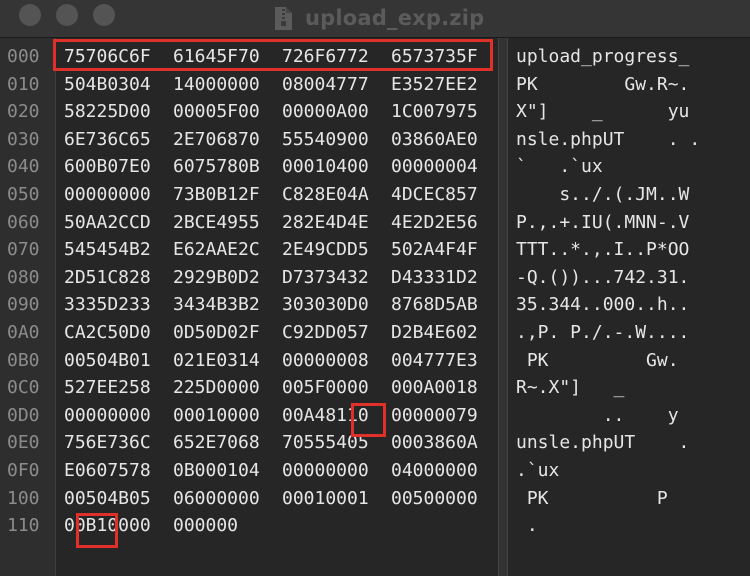 Image resolution: width=750 pixels, height=576 pixels. I want to click on pane-divider, so click(503, 307).